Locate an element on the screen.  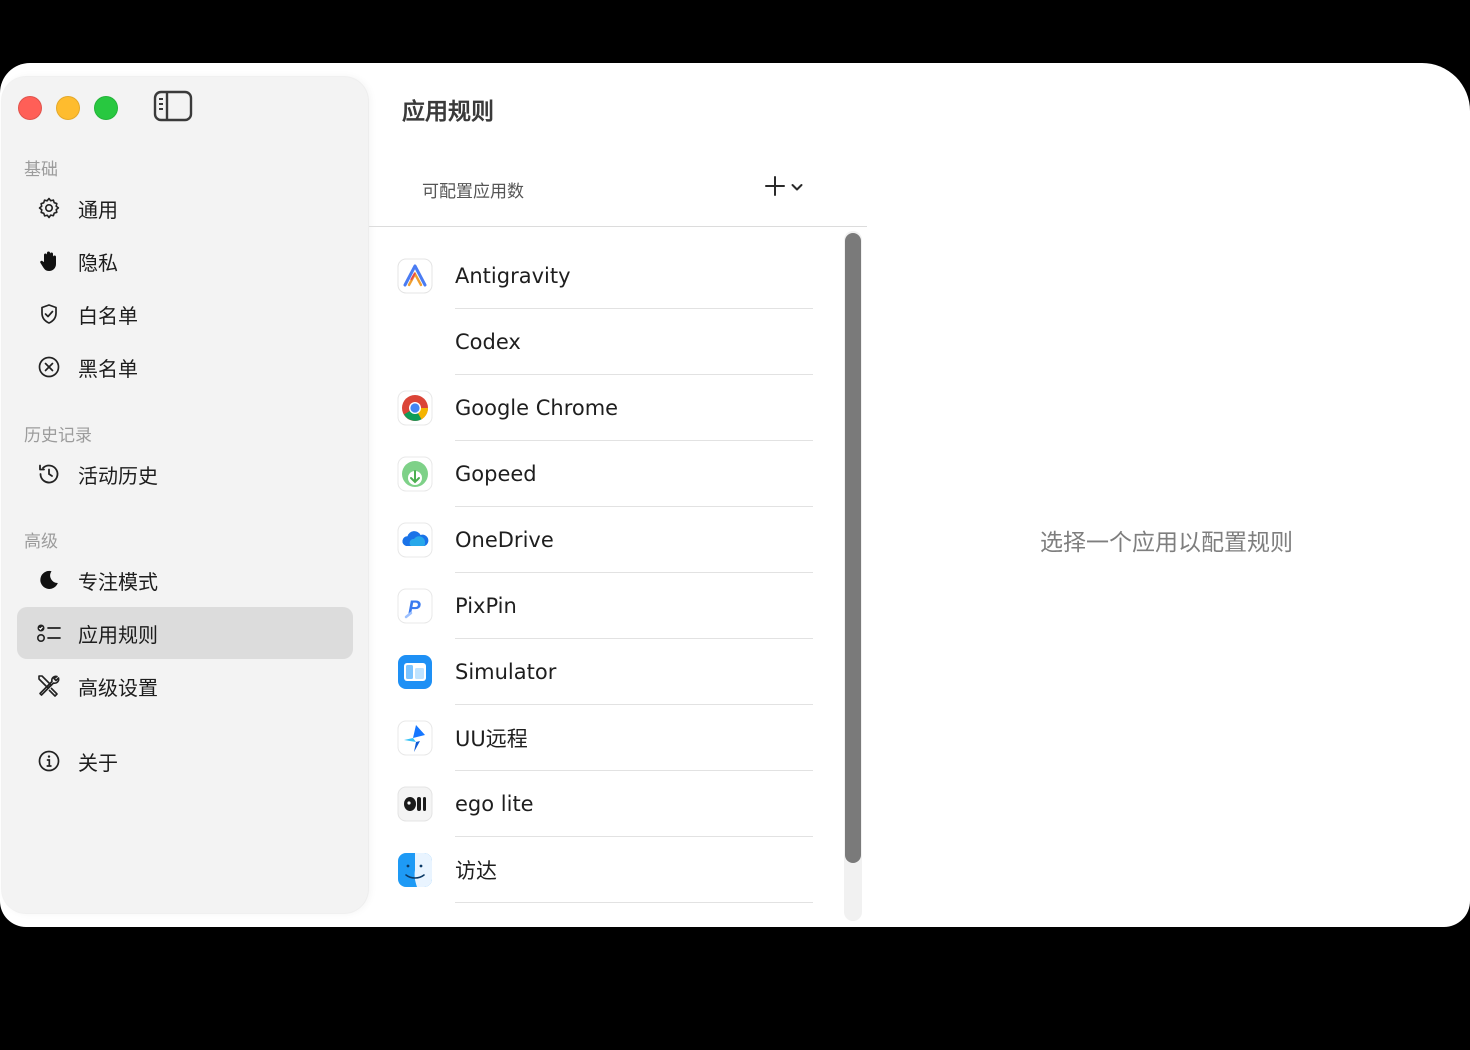
simulator-icon is located at coordinates (415, 672).